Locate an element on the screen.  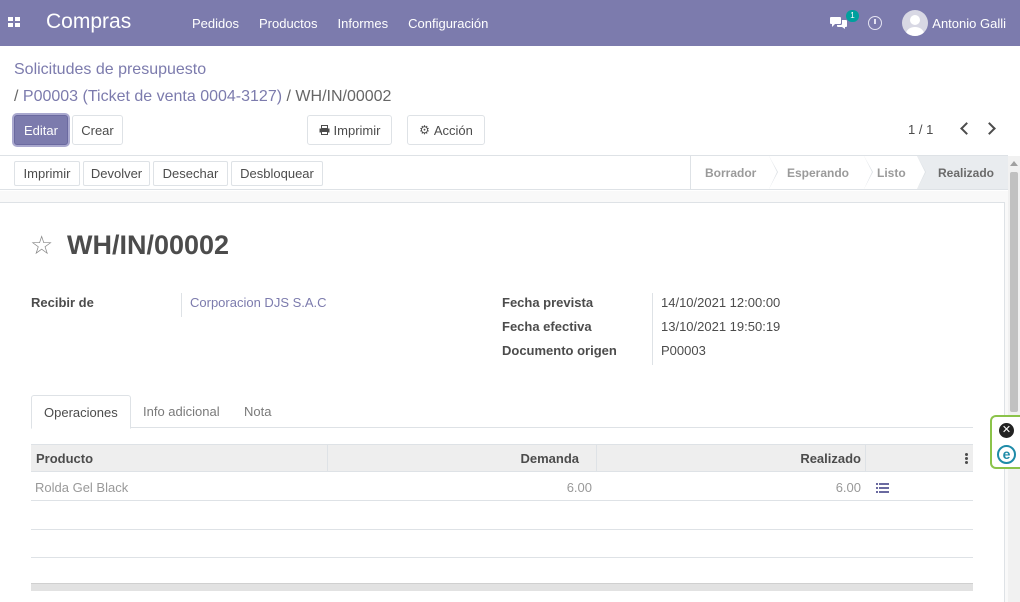
breadcrumb-purchase-order: P00003 (Ticket de venta 0004-3127) is located at coordinates (152, 96).